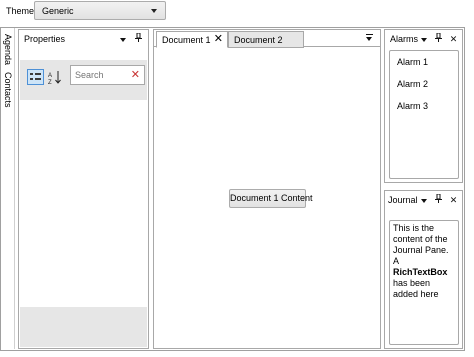 The width and height of the screenshot is (474, 357). What do you see at coordinates (258, 40) in the screenshot?
I see `tab-label: Document 2` at bounding box center [258, 40].